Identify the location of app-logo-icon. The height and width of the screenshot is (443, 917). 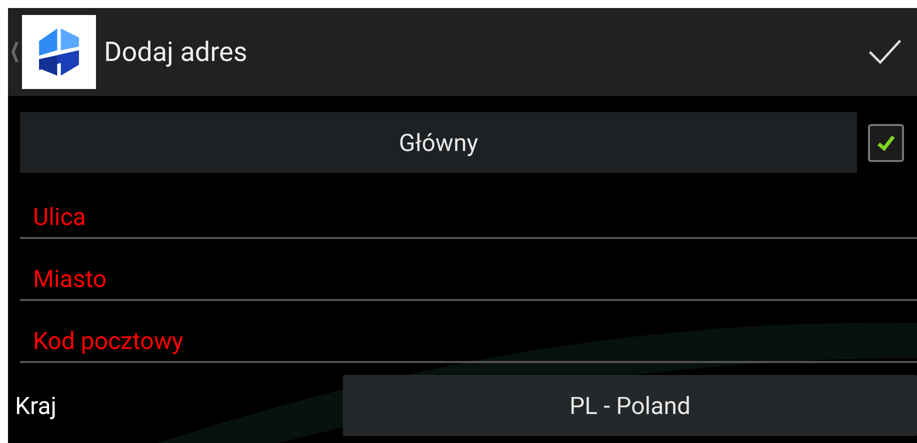
(59, 52).